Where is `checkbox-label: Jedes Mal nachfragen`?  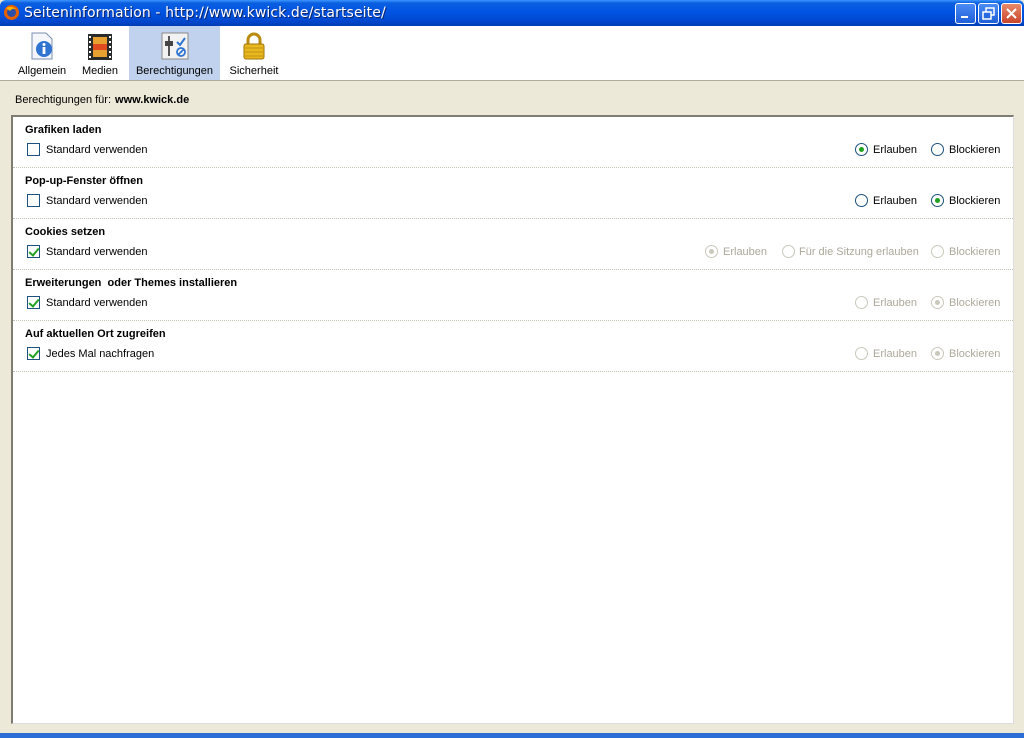
checkbox-label: Jedes Mal nachfragen is located at coordinates (100, 354).